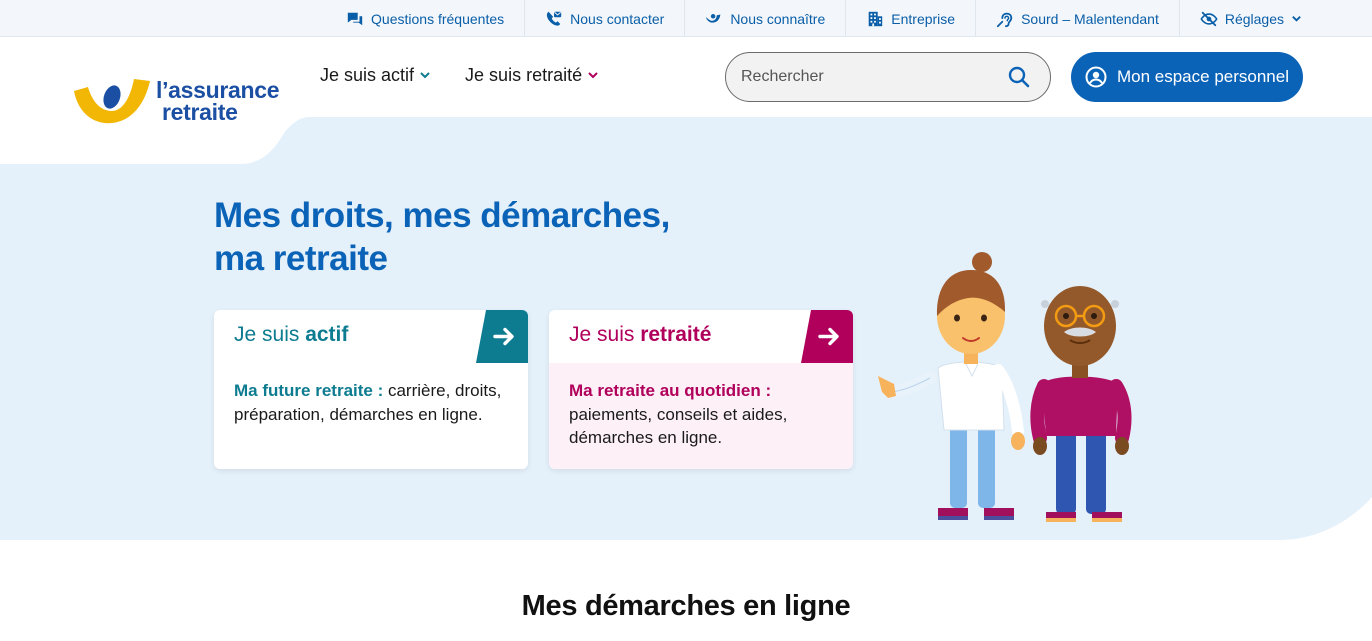 This screenshot has height=641, width=1372. Describe the element at coordinates (778, 18) in the screenshot. I see `utility-link-label: Nous connaître` at that location.